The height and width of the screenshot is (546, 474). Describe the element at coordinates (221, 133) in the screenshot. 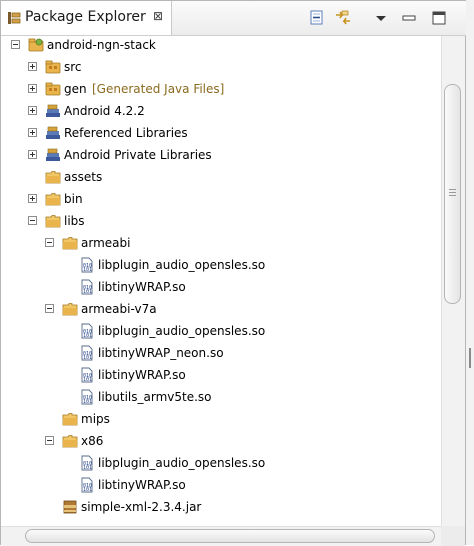

I see `tree-item: Referenced Libraries` at that location.